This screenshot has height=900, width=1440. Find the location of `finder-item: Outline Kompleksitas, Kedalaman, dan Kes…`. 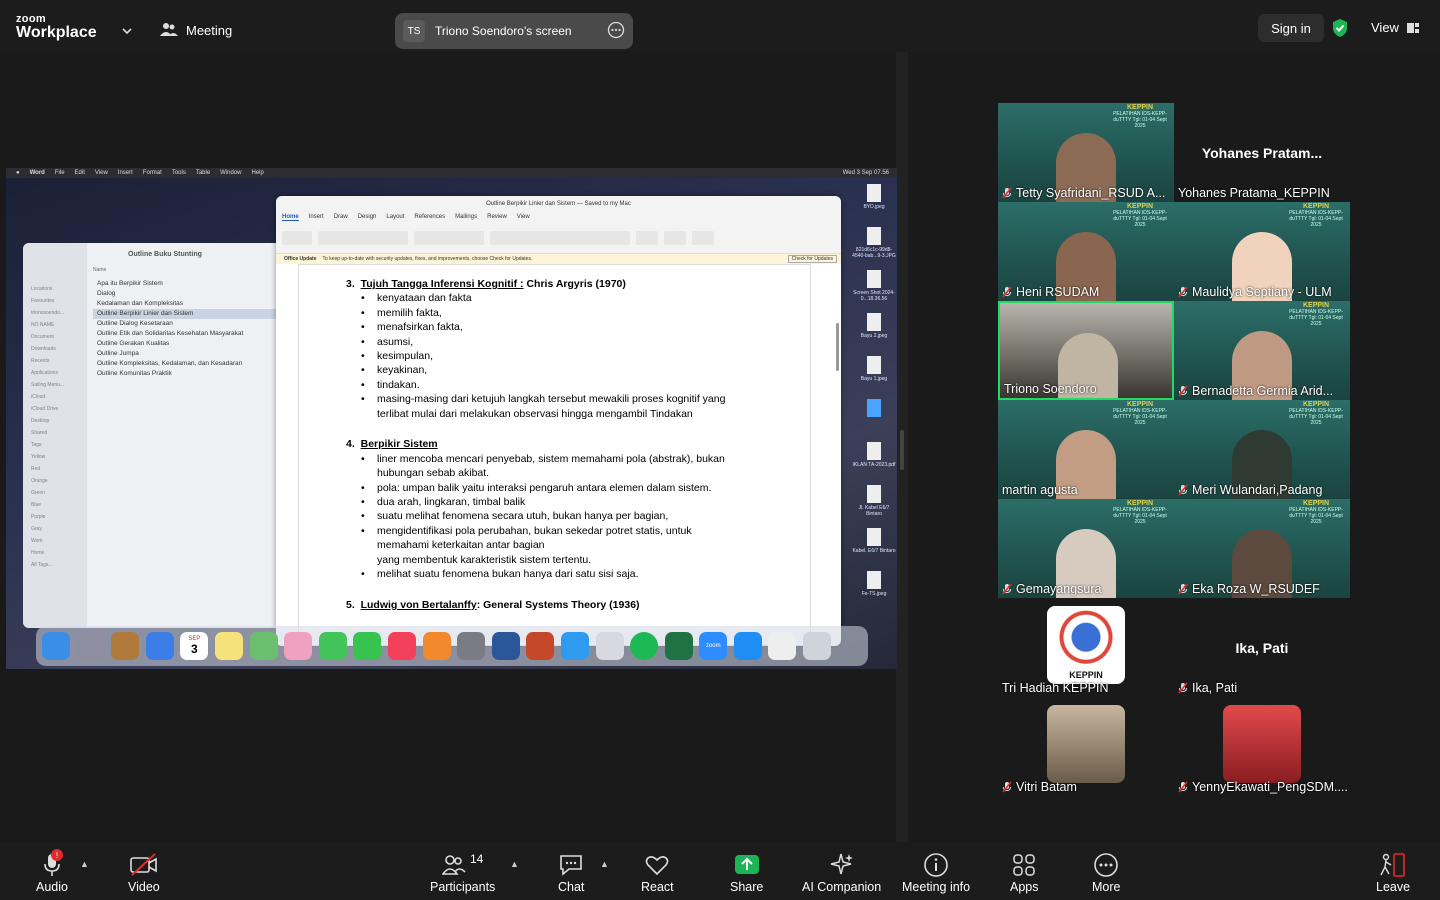

finder-item: Outline Kompleksitas, Kedalaman, dan Kes… is located at coordinates (190, 364).